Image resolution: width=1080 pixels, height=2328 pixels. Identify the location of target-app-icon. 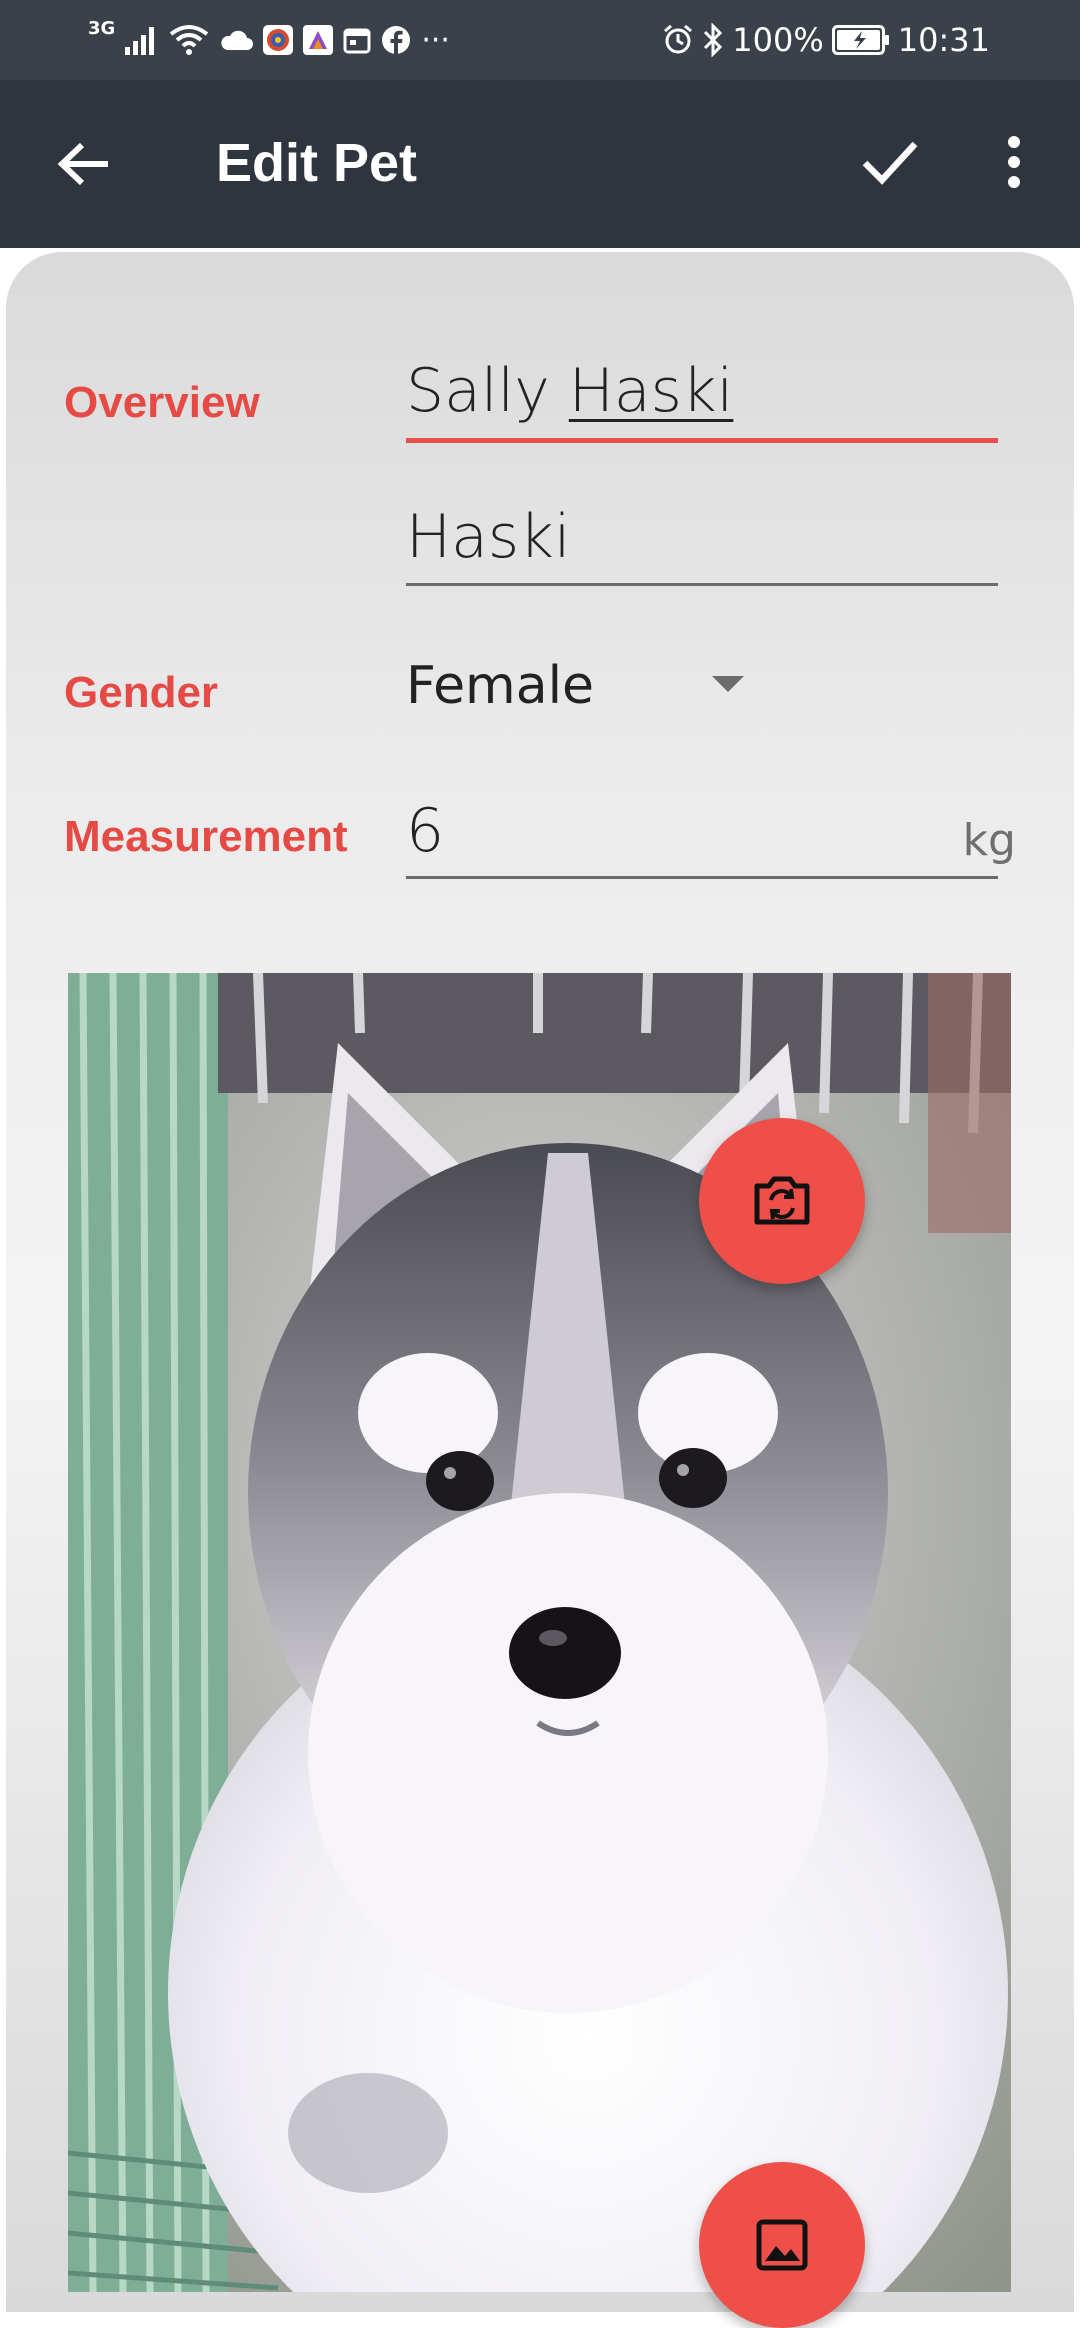
(278, 40).